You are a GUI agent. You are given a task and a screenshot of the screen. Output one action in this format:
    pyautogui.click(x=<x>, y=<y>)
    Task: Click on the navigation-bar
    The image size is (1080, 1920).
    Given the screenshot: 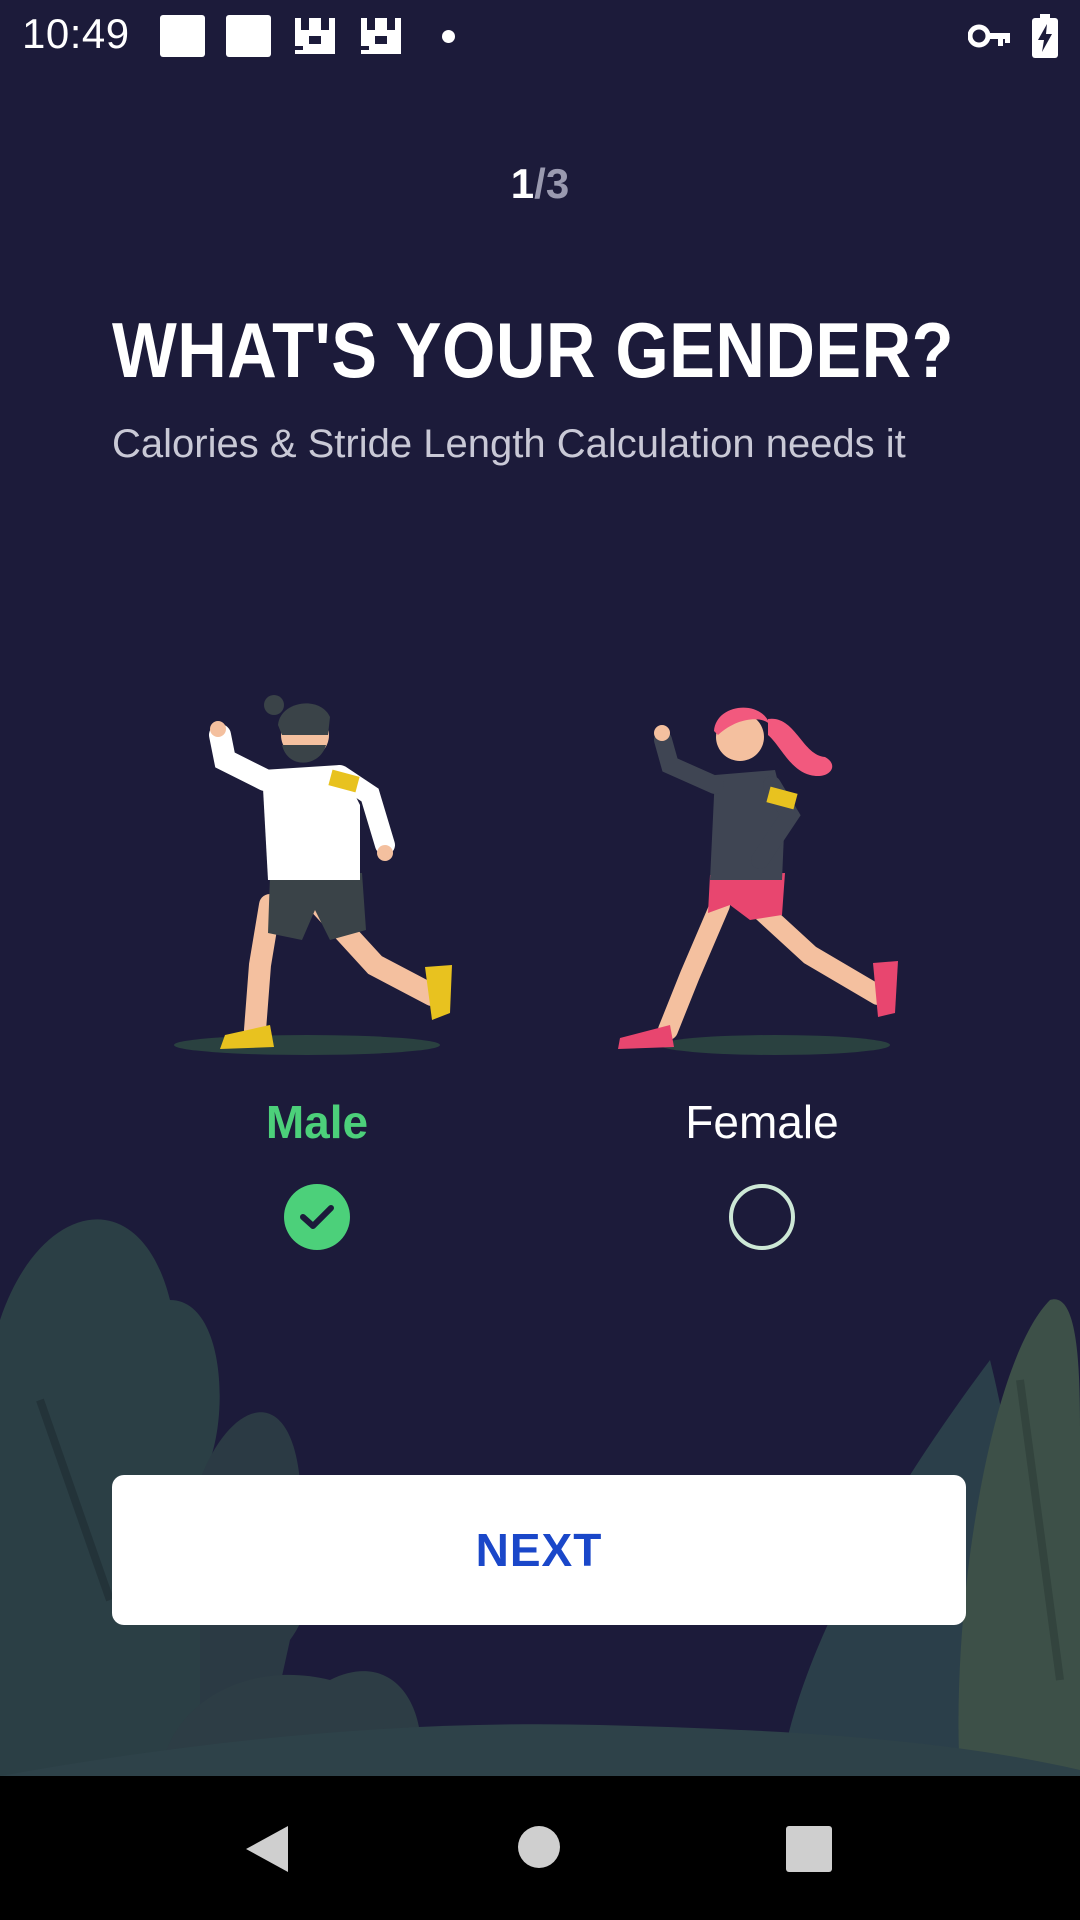 What is the action you would take?
    pyautogui.click(x=540, y=1848)
    